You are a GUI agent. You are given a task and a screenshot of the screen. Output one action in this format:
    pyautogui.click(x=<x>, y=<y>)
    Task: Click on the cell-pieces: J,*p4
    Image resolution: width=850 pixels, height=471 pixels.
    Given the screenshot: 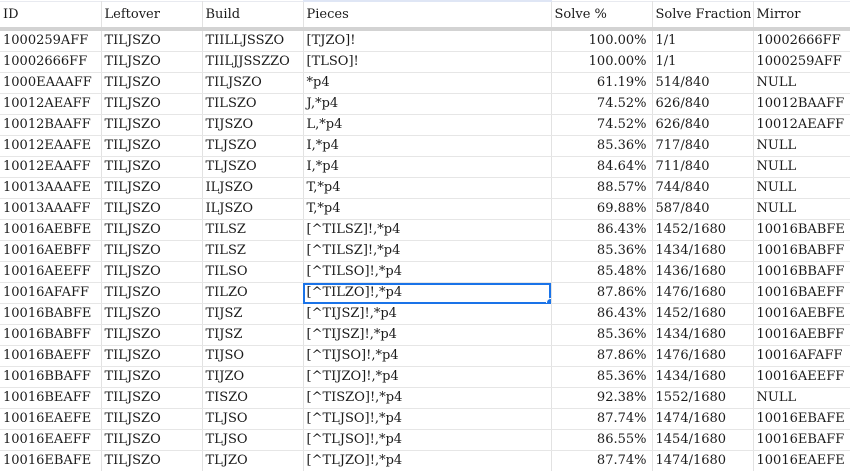 What is the action you would take?
    pyautogui.click(x=427, y=104)
    